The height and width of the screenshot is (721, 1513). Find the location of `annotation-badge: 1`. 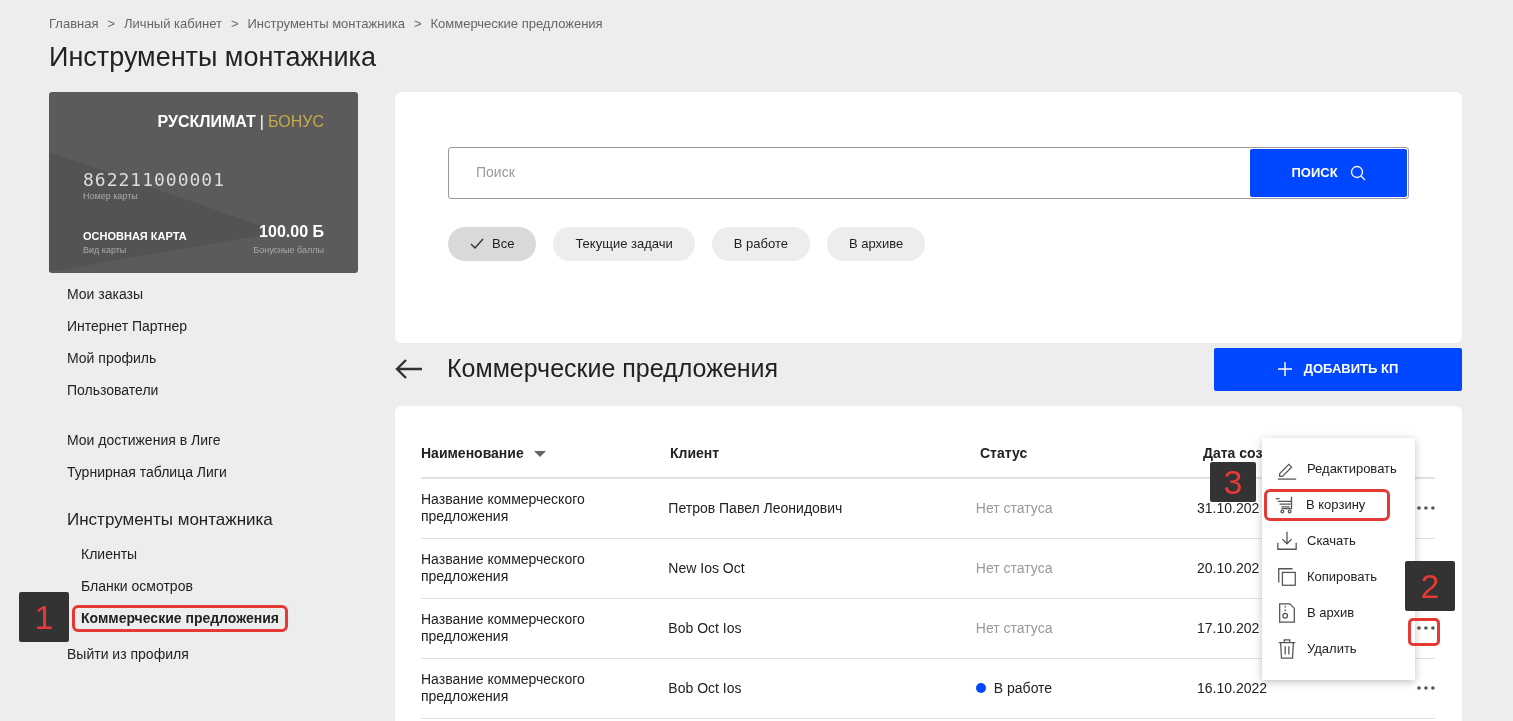

annotation-badge: 1 is located at coordinates (44, 617).